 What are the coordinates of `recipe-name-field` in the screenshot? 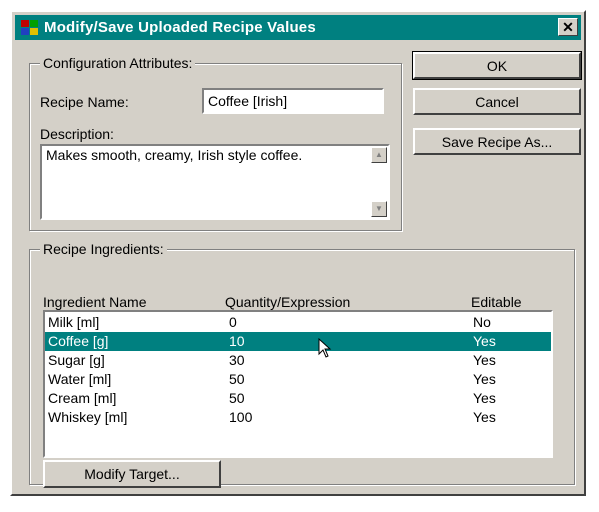 It's located at (293, 101).